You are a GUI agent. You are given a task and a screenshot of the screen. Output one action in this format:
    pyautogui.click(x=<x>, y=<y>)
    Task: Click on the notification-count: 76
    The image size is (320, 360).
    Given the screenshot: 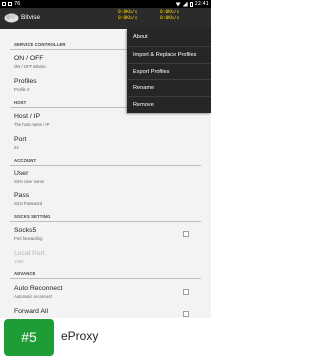 What is the action you would take?
    pyautogui.click(x=17, y=4)
    